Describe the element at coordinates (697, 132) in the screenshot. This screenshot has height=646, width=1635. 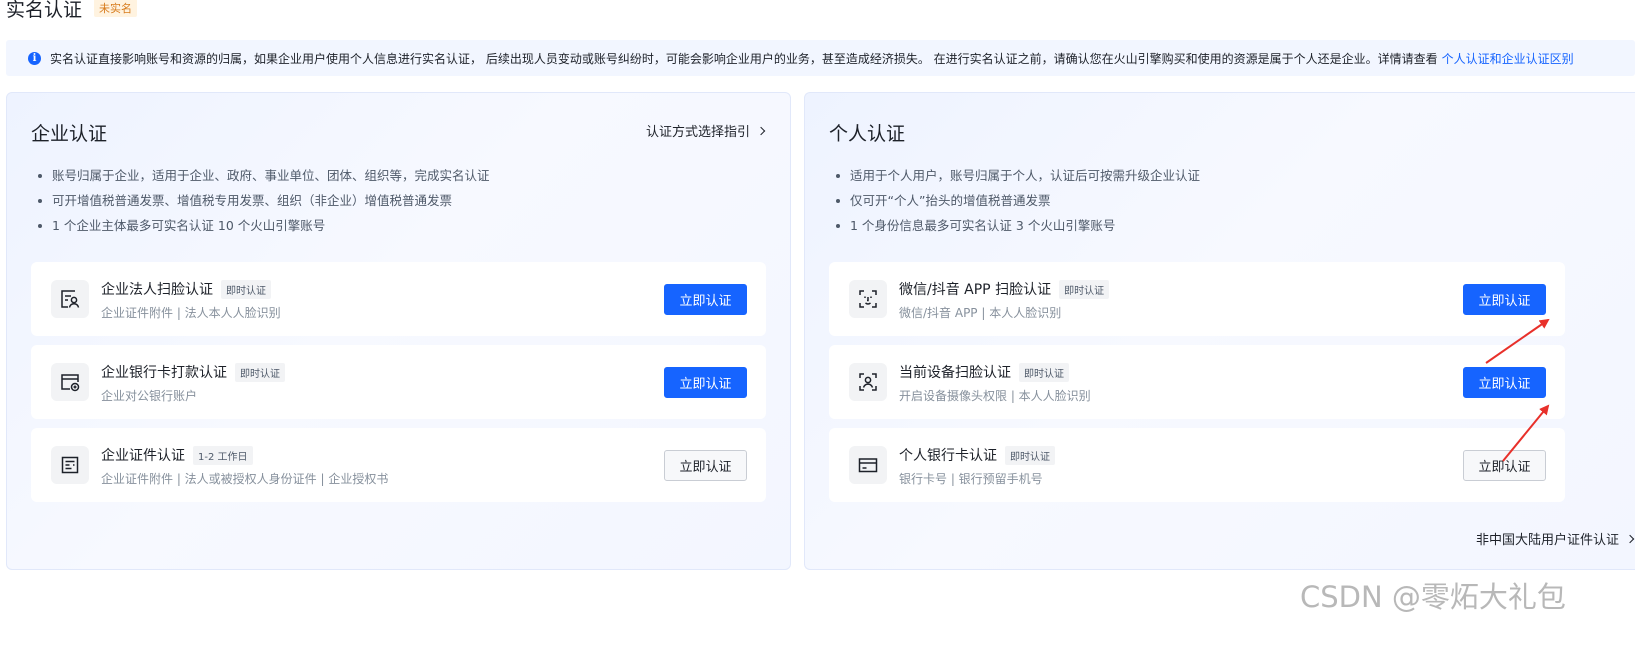
I see `guide-link-label: 认证方式选择指引` at that location.